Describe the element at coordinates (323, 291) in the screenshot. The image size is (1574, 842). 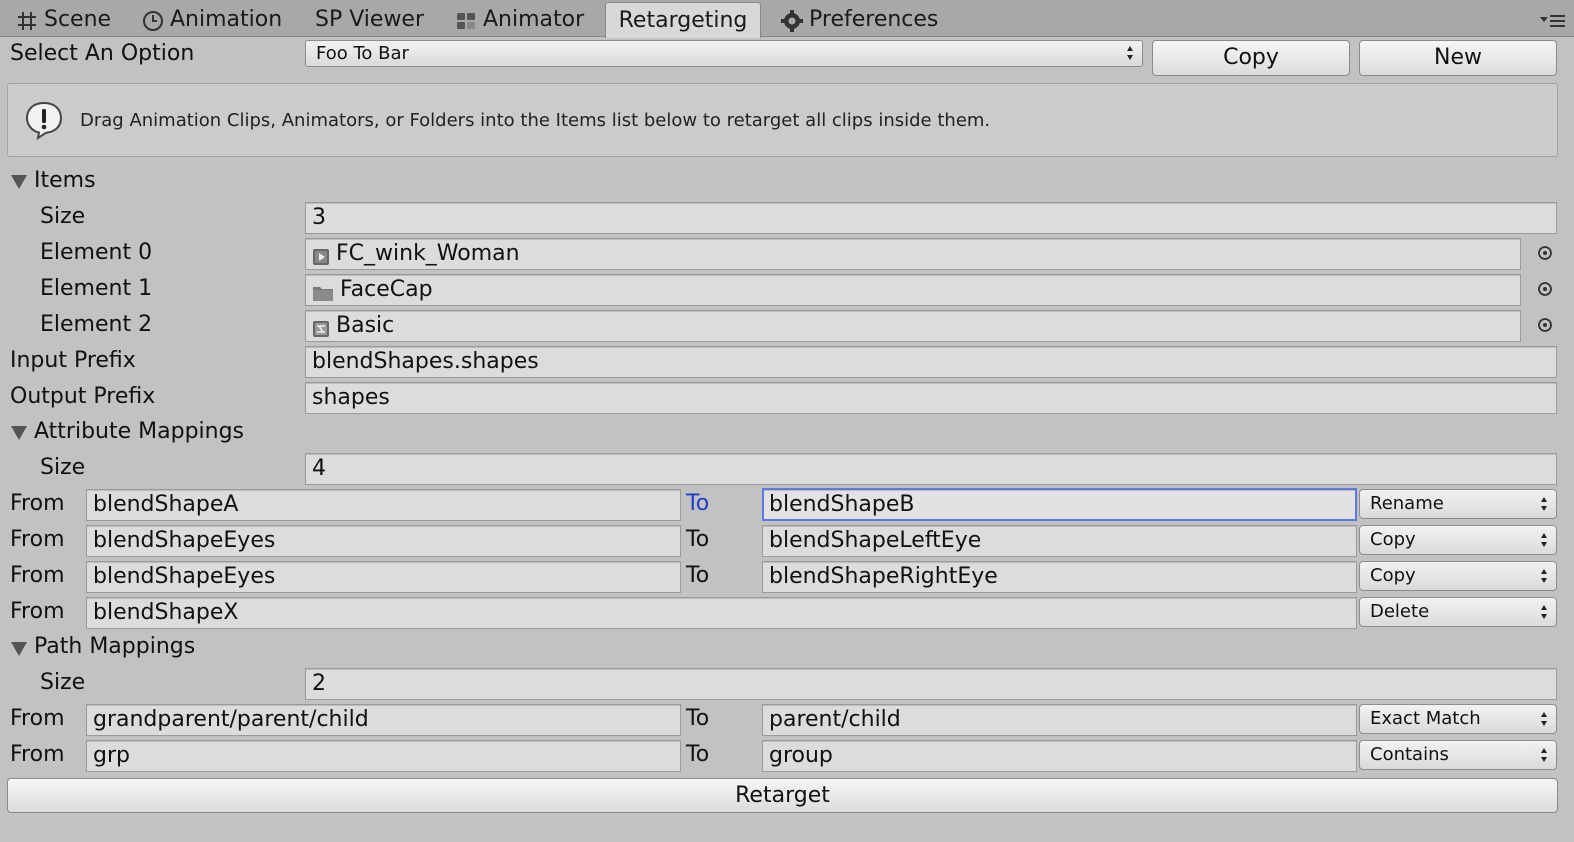
I see `folder-icon` at that location.